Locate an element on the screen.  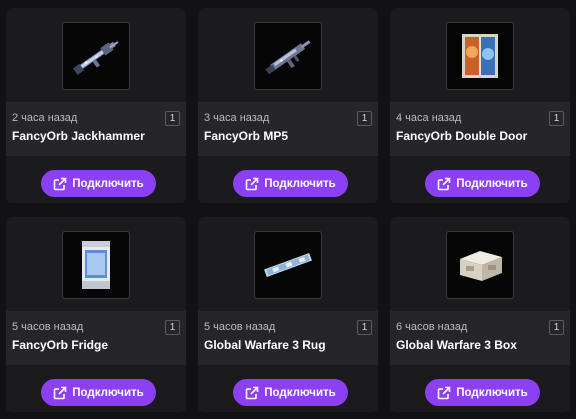
box-icon is located at coordinates (480, 265).